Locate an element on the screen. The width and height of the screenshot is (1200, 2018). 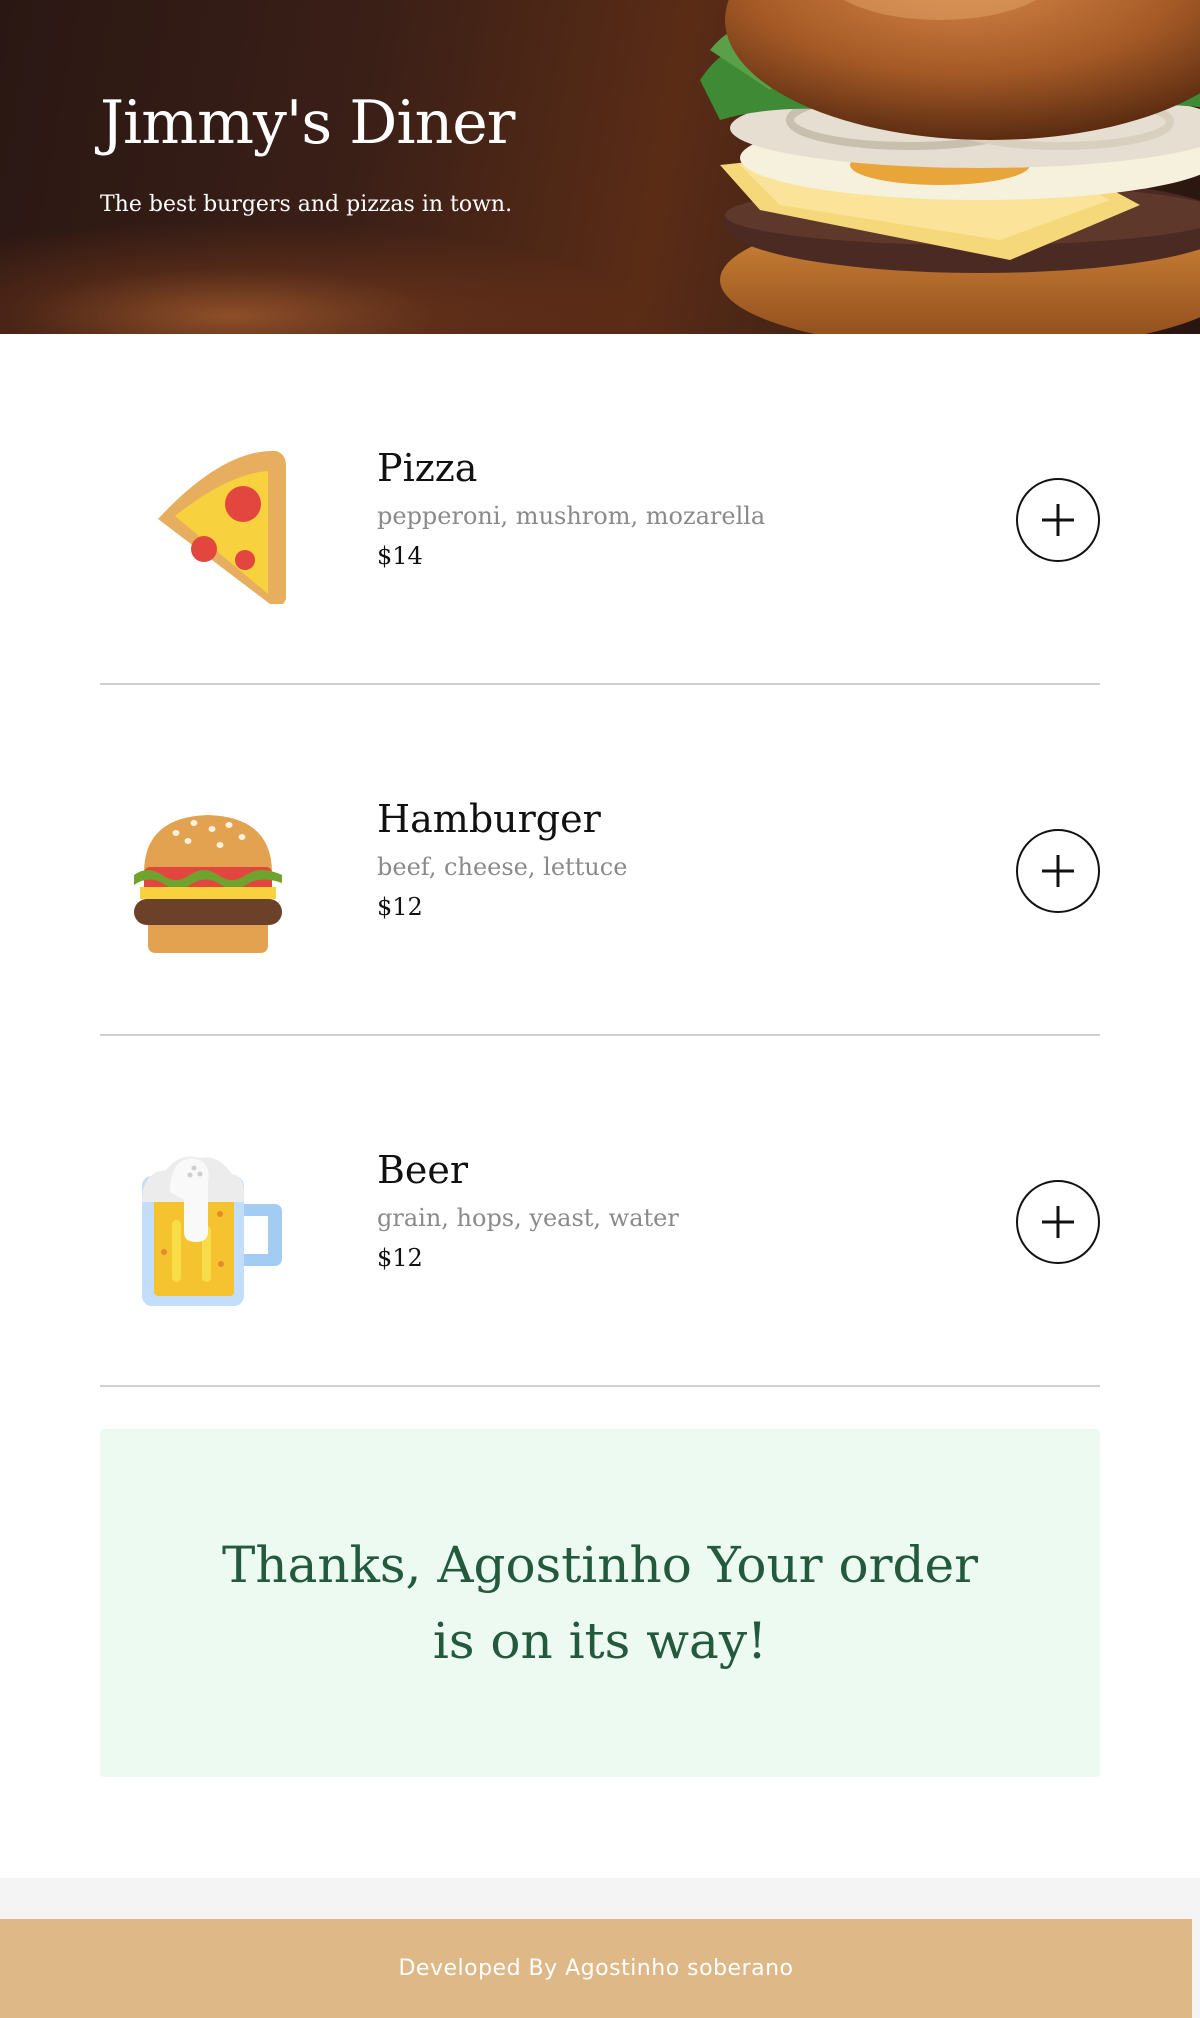
menu-item-details: Beer grain, hops, yeast, water $12 is located at coordinates (528, 1210).